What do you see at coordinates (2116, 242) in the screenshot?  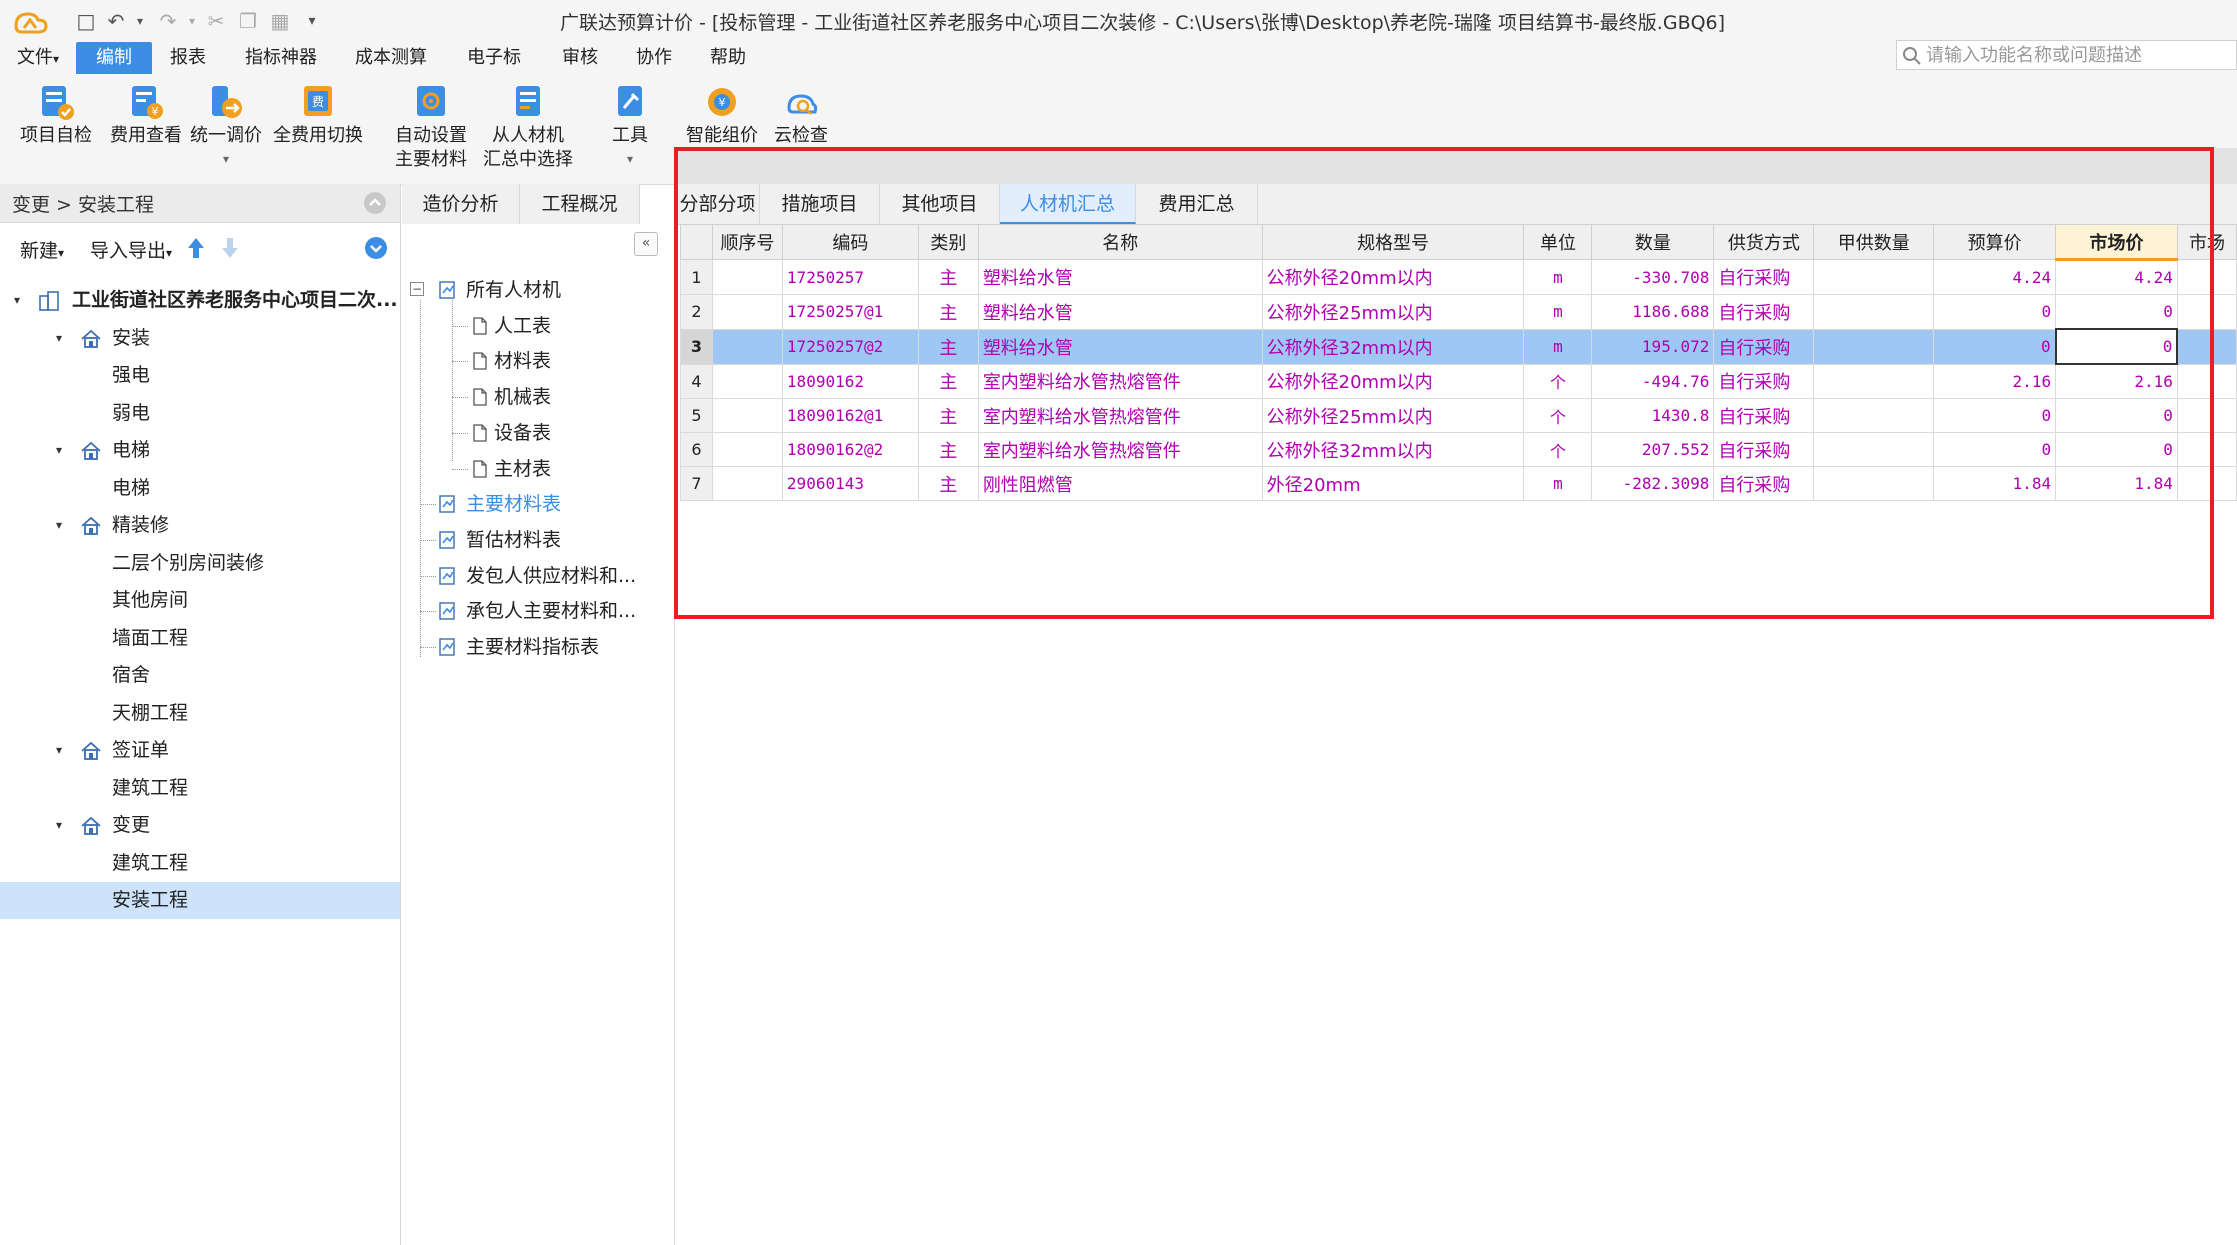 I see `column-header: 市场价` at bounding box center [2116, 242].